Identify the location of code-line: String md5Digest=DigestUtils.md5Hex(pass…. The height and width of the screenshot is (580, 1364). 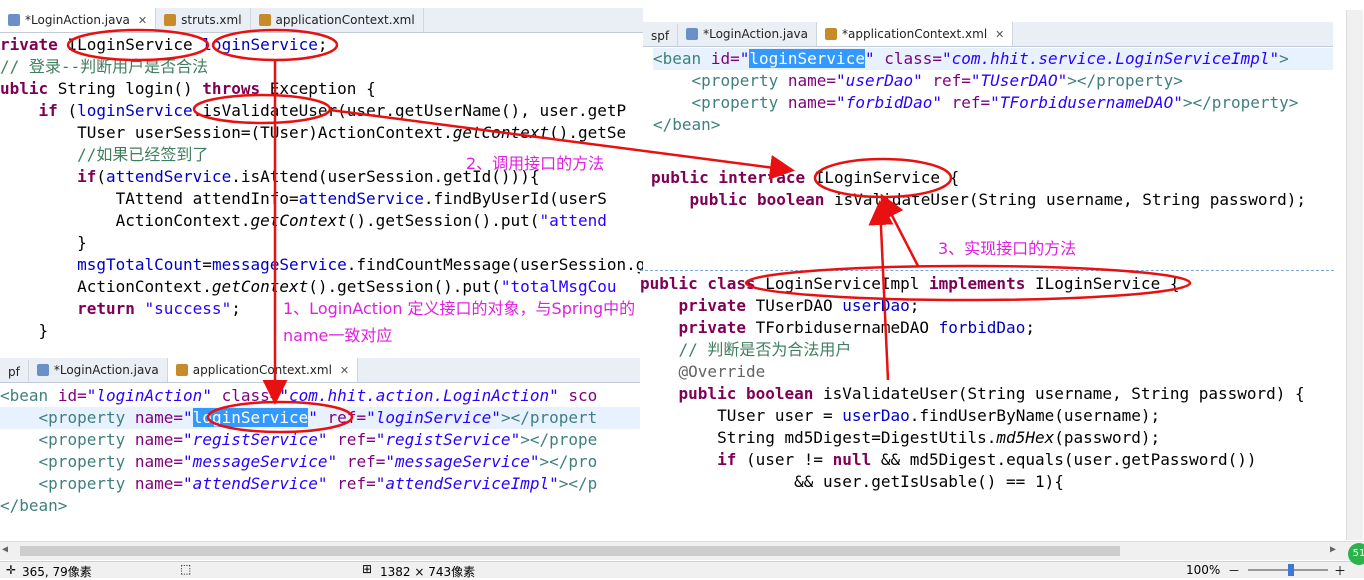
(987, 438).